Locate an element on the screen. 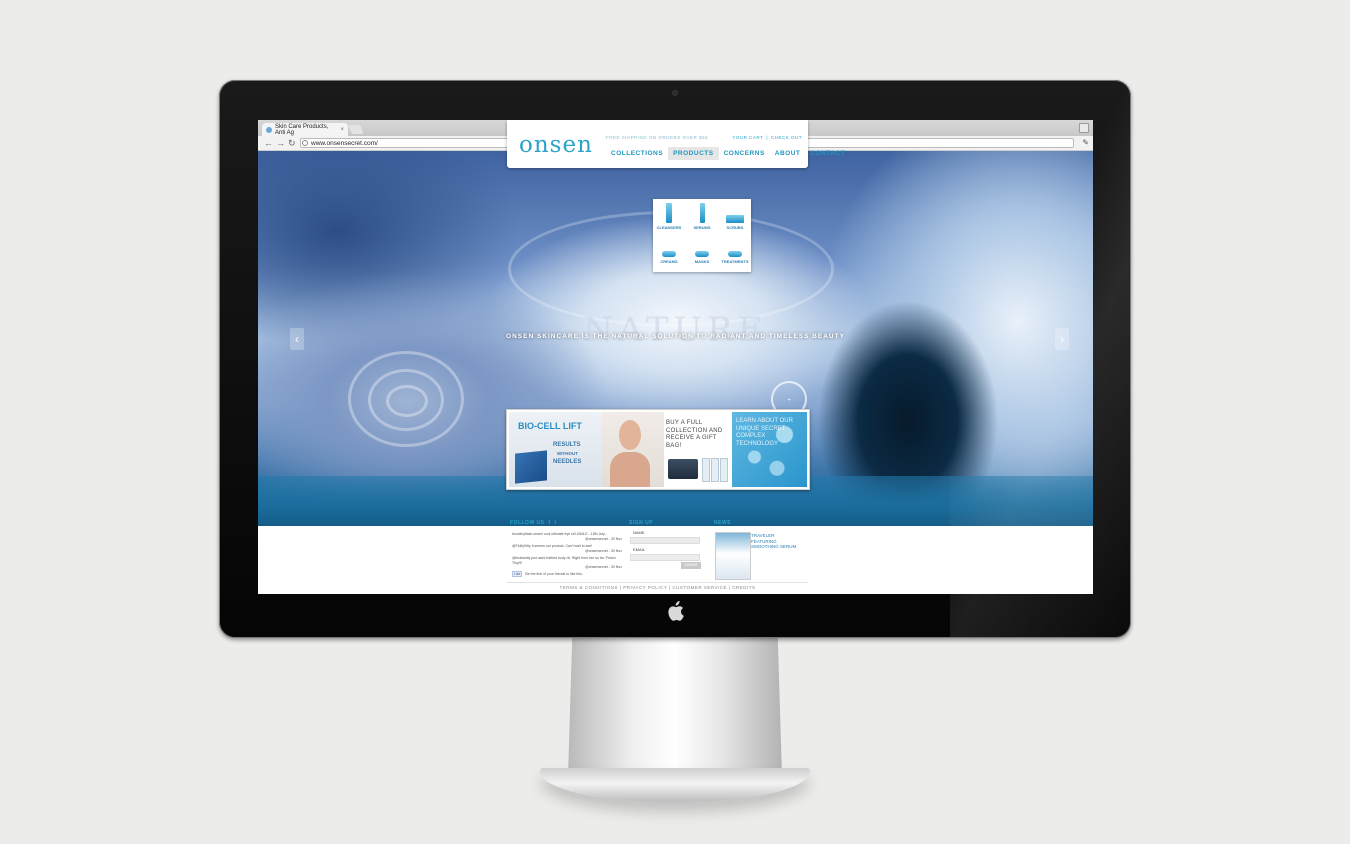  tab-title: Skin Care Products, Anti Ag is located at coordinates (302, 129).